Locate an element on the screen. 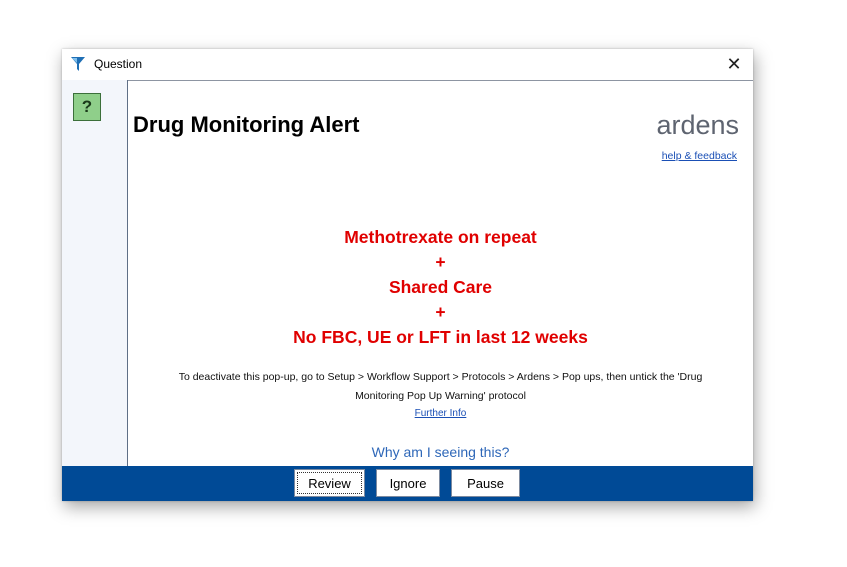  ardens-logo: ardens is located at coordinates (697, 125).